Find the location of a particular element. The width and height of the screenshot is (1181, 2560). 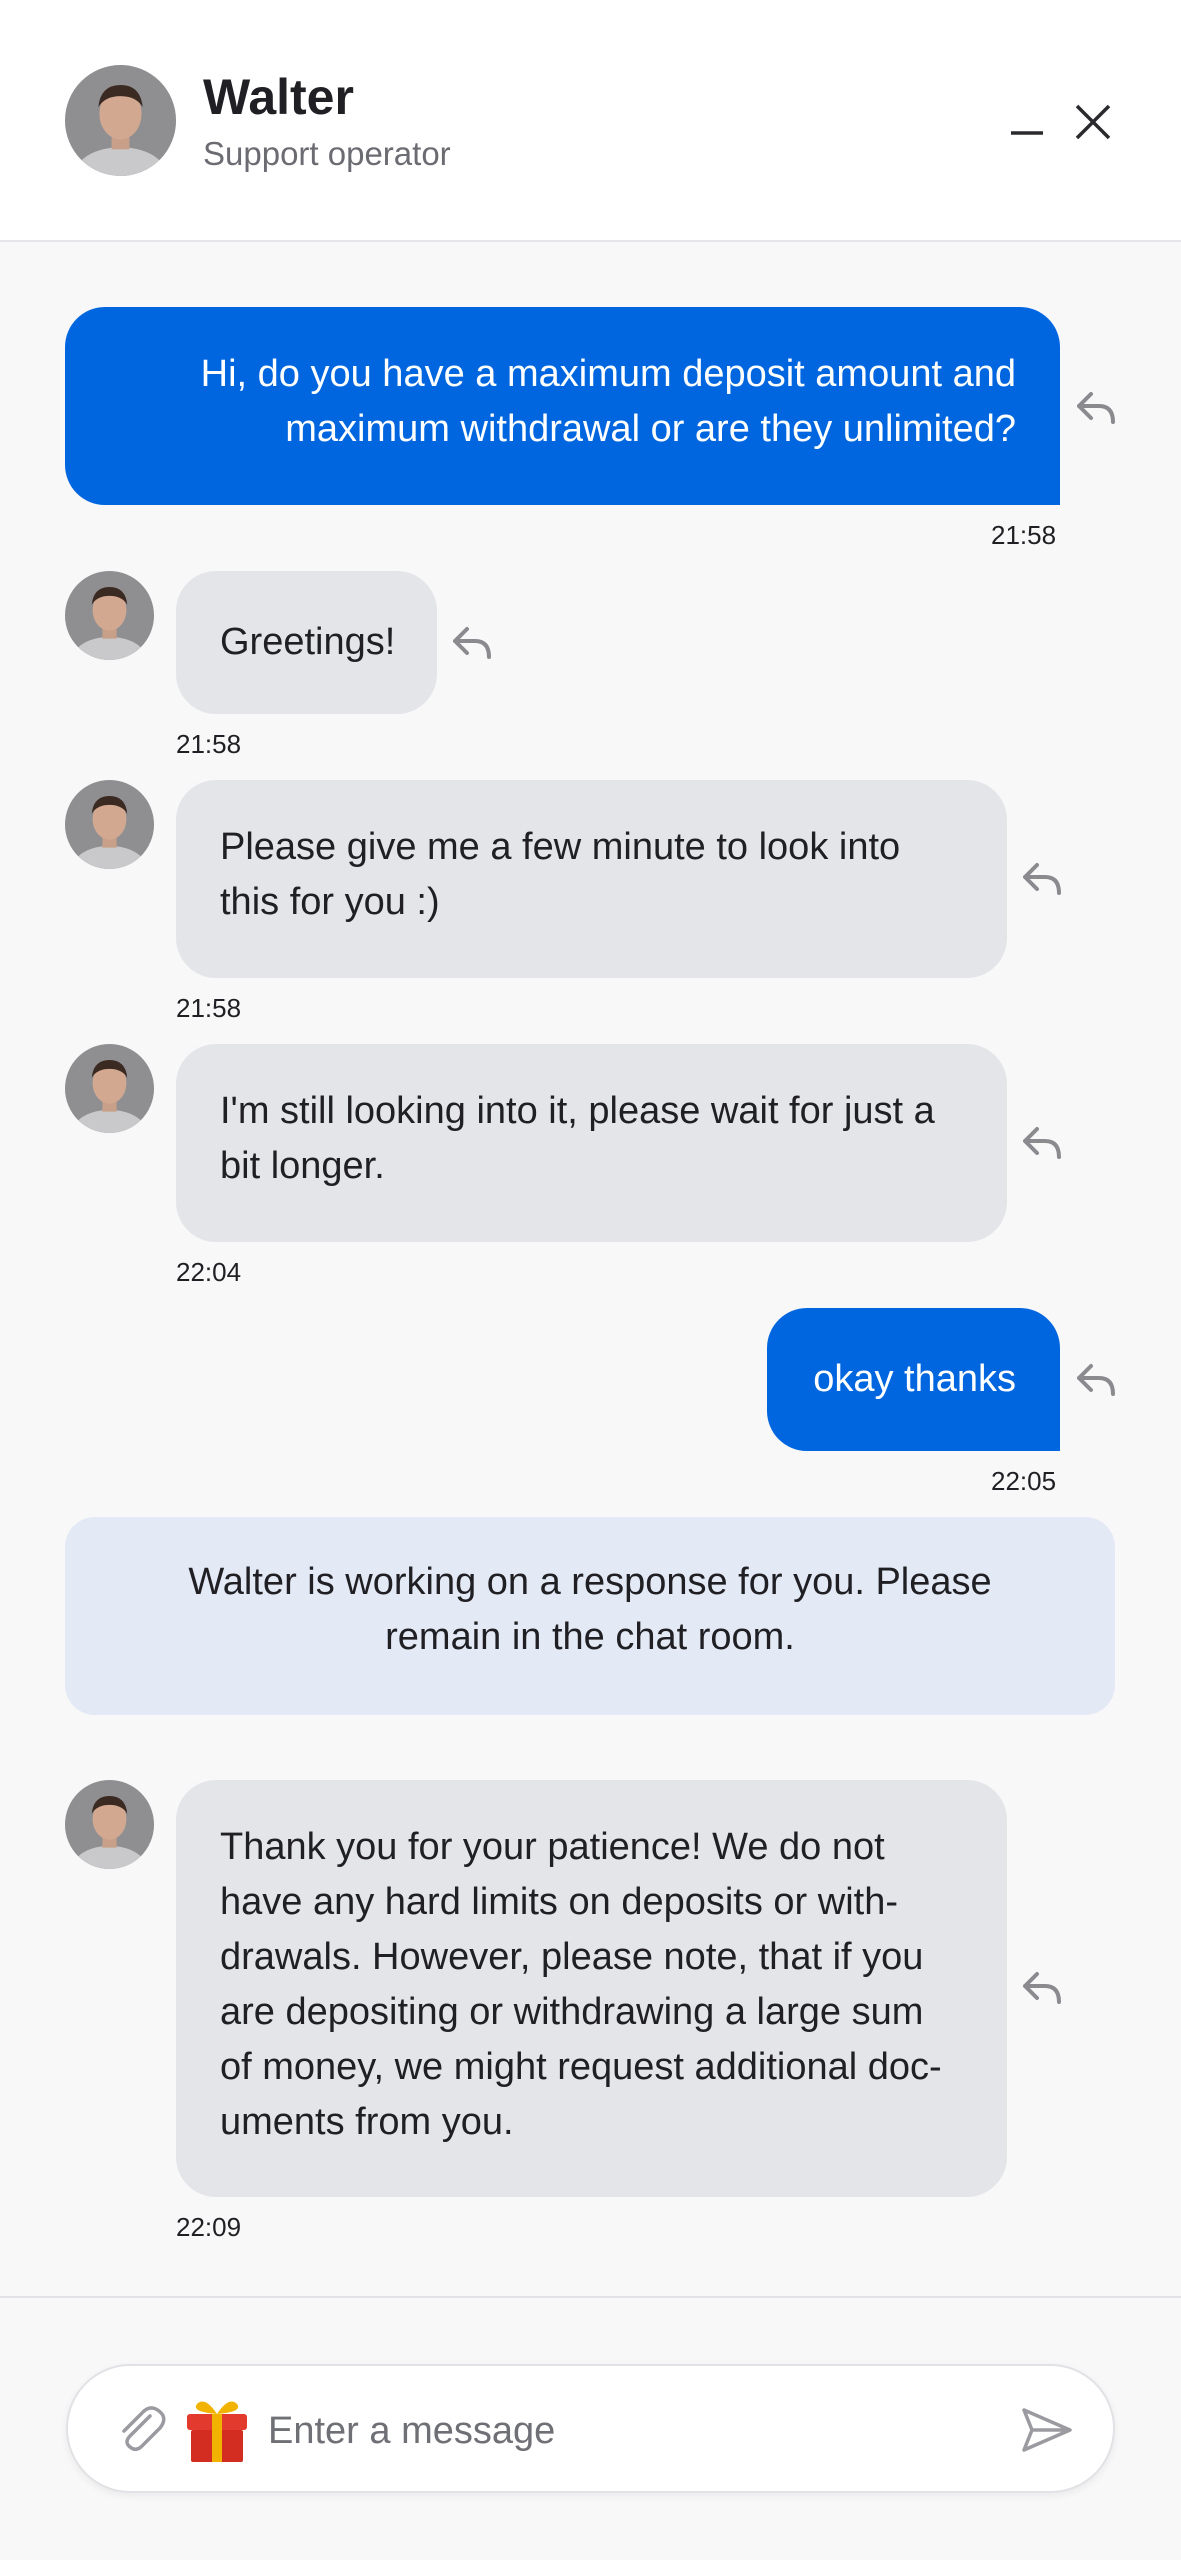

message-time: 22:04 is located at coordinates (209, 1272).